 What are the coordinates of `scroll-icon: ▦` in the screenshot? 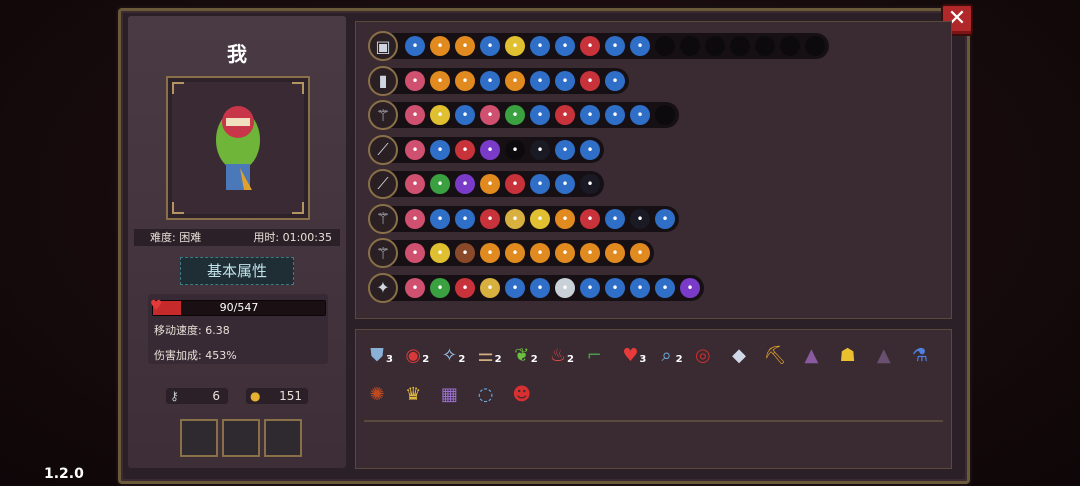 It's located at (449, 395).